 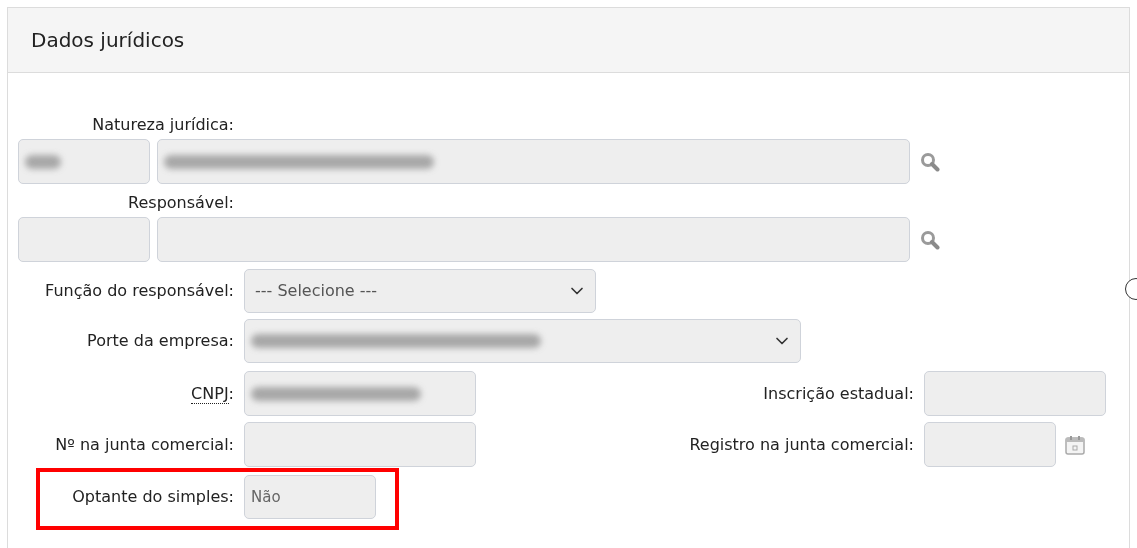 I want to click on field-value: Não, so click(x=266, y=497).